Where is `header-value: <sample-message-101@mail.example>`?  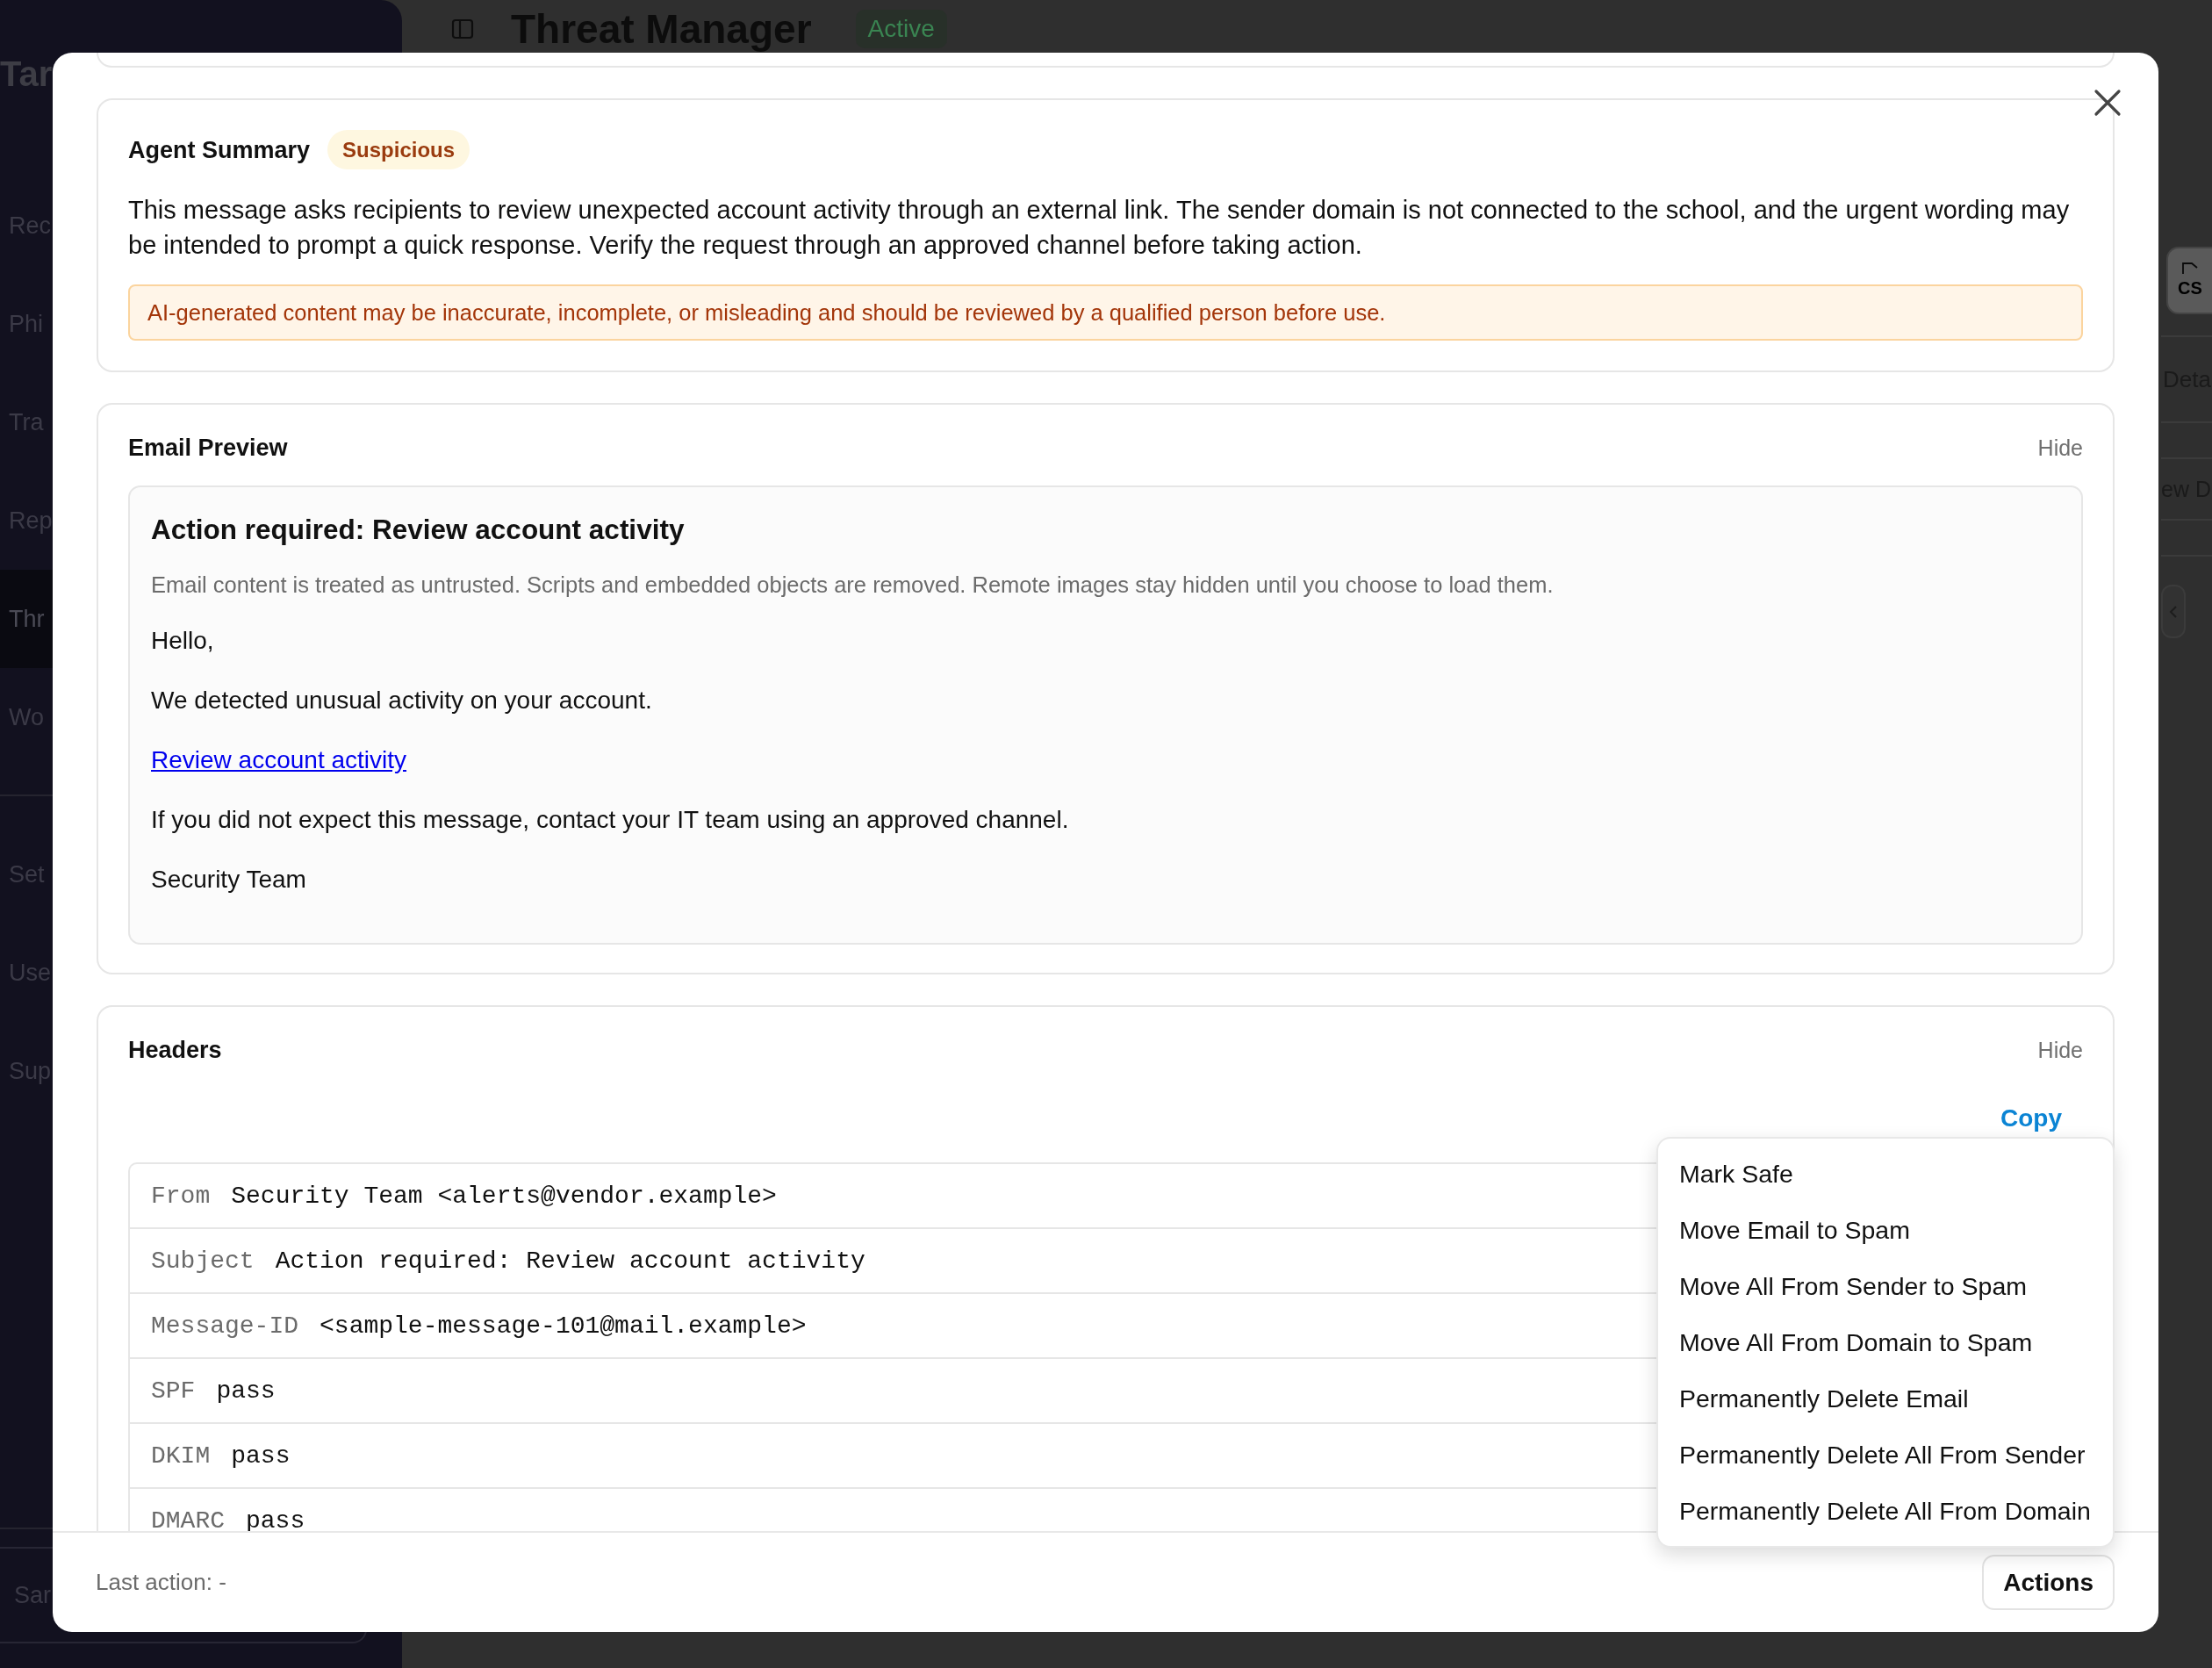
header-value: <sample-message-101@mail.example> is located at coordinates (563, 1326).